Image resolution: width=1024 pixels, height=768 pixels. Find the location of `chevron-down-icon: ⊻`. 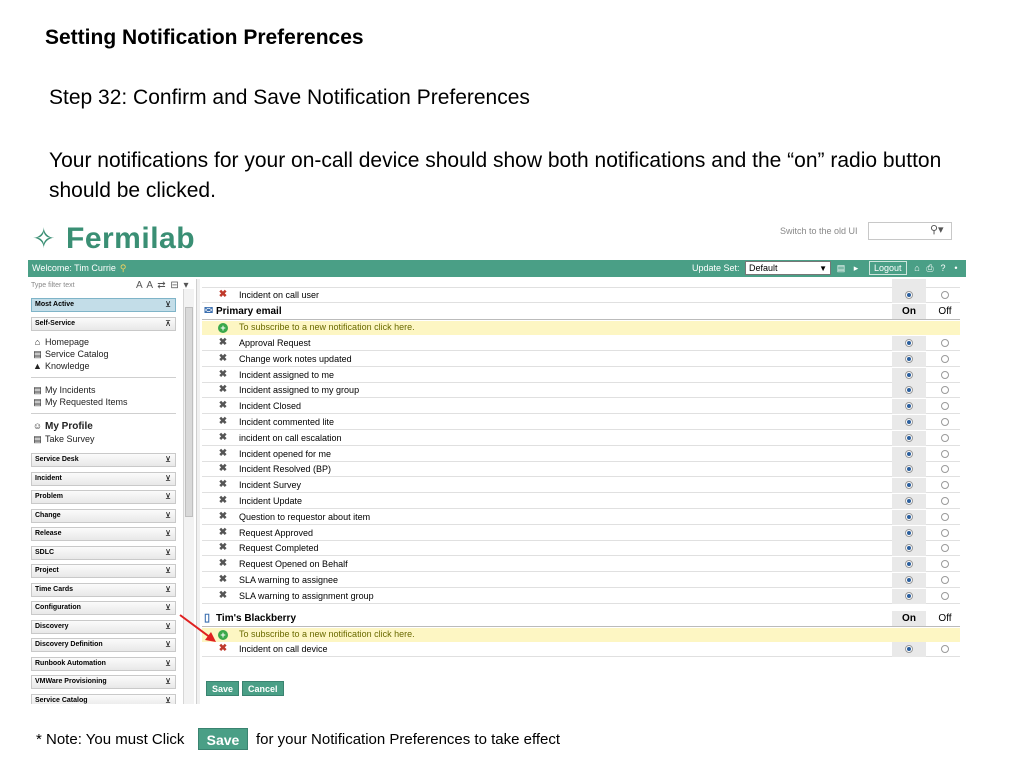

chevron-down-icon: ⊻ is located at coordinates (168, 607).